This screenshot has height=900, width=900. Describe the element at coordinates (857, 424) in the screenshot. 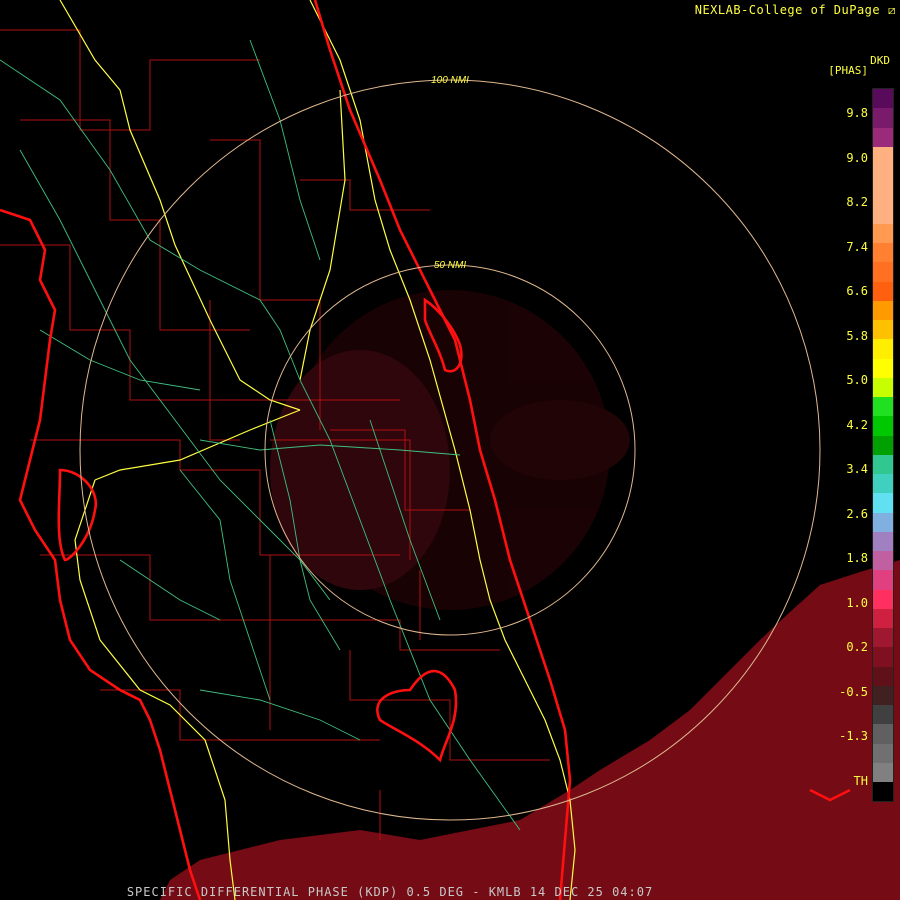

I see `color-scale-tick-label: 4.2` at that location.